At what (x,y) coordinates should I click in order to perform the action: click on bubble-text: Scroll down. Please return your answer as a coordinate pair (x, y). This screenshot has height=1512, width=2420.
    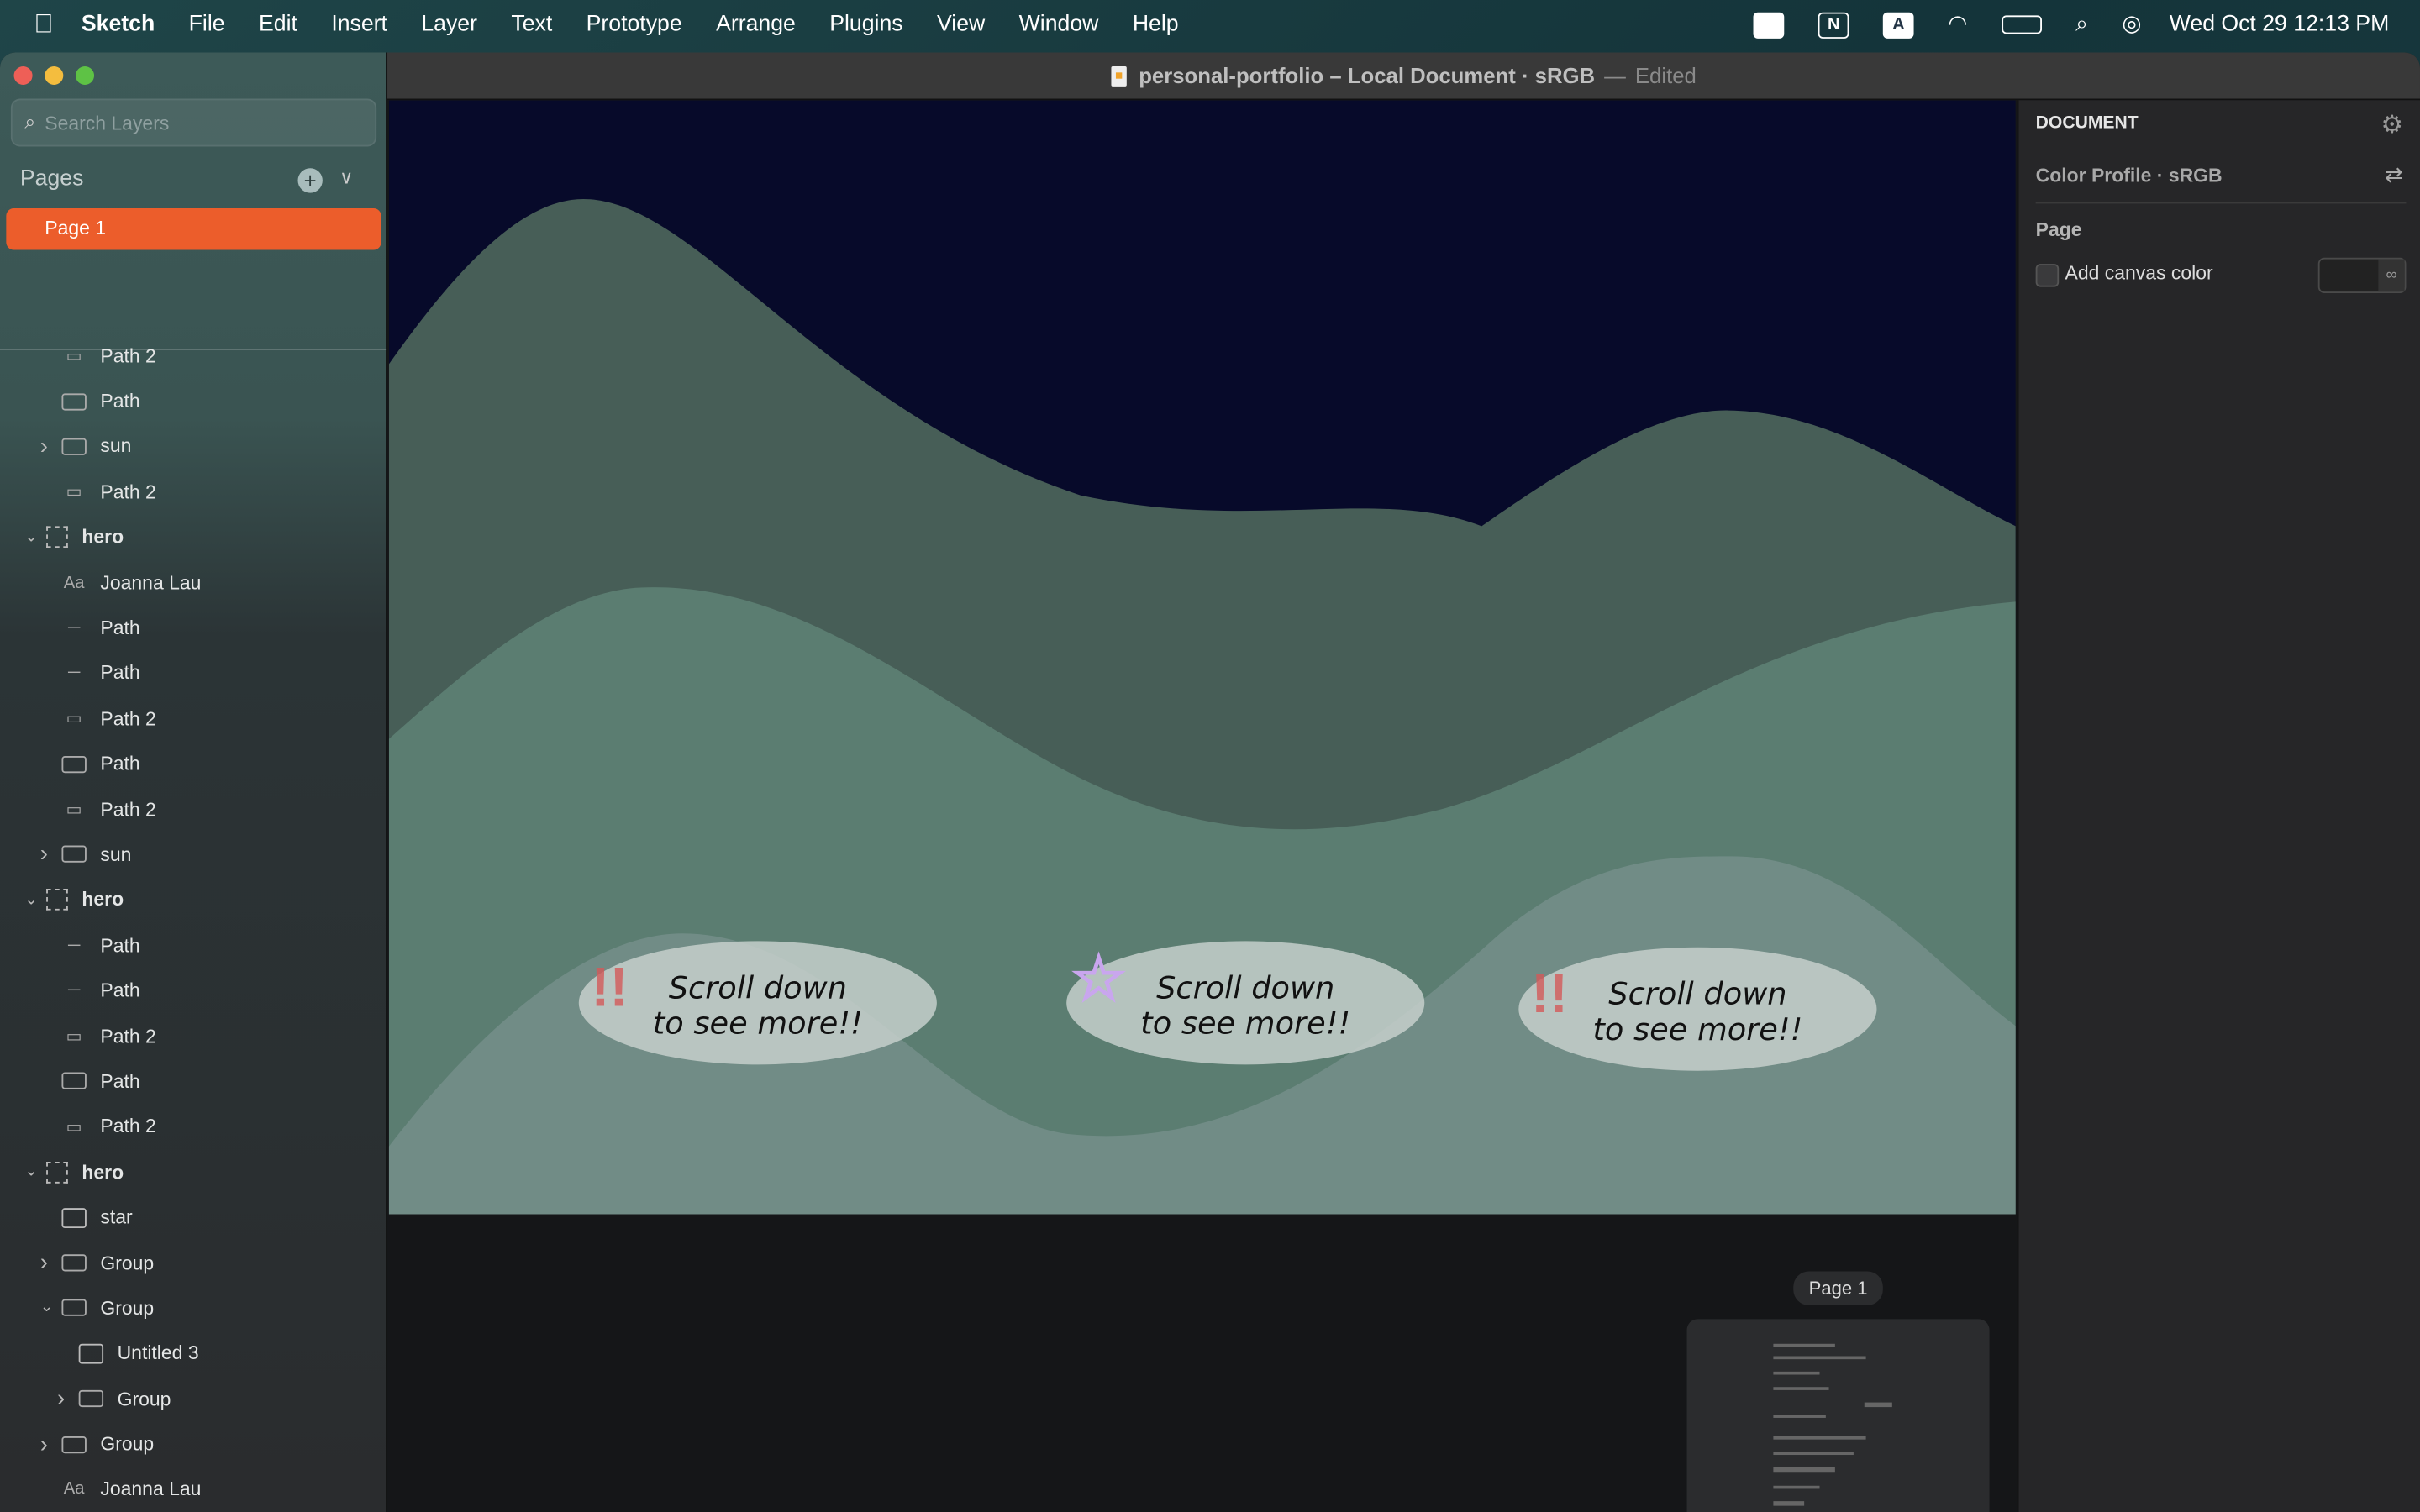
    Looking at the image, I should click on (758, 987).